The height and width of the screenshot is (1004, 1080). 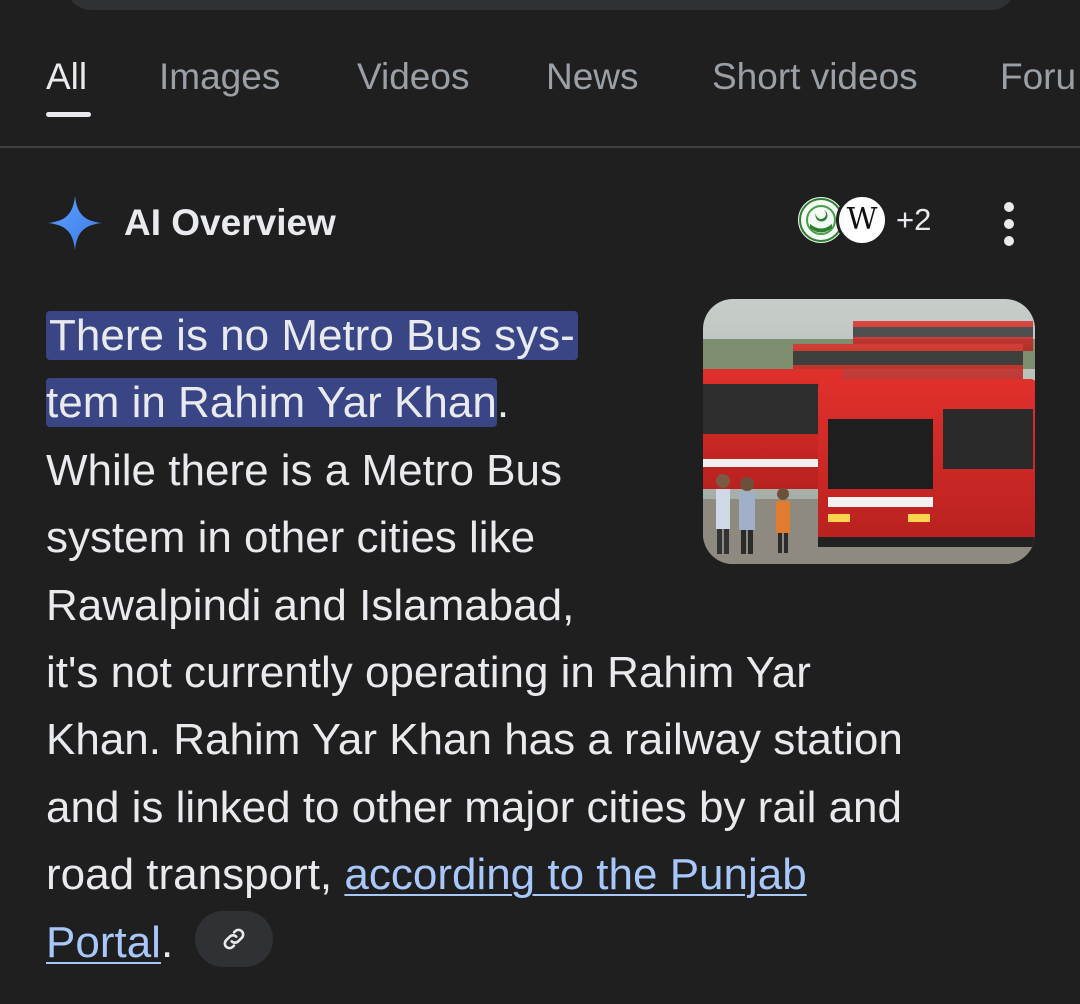 What do you see at coordinates (66, 77) in the screenshot?
I see `tab-all: All` at bounding box center [66, 77].